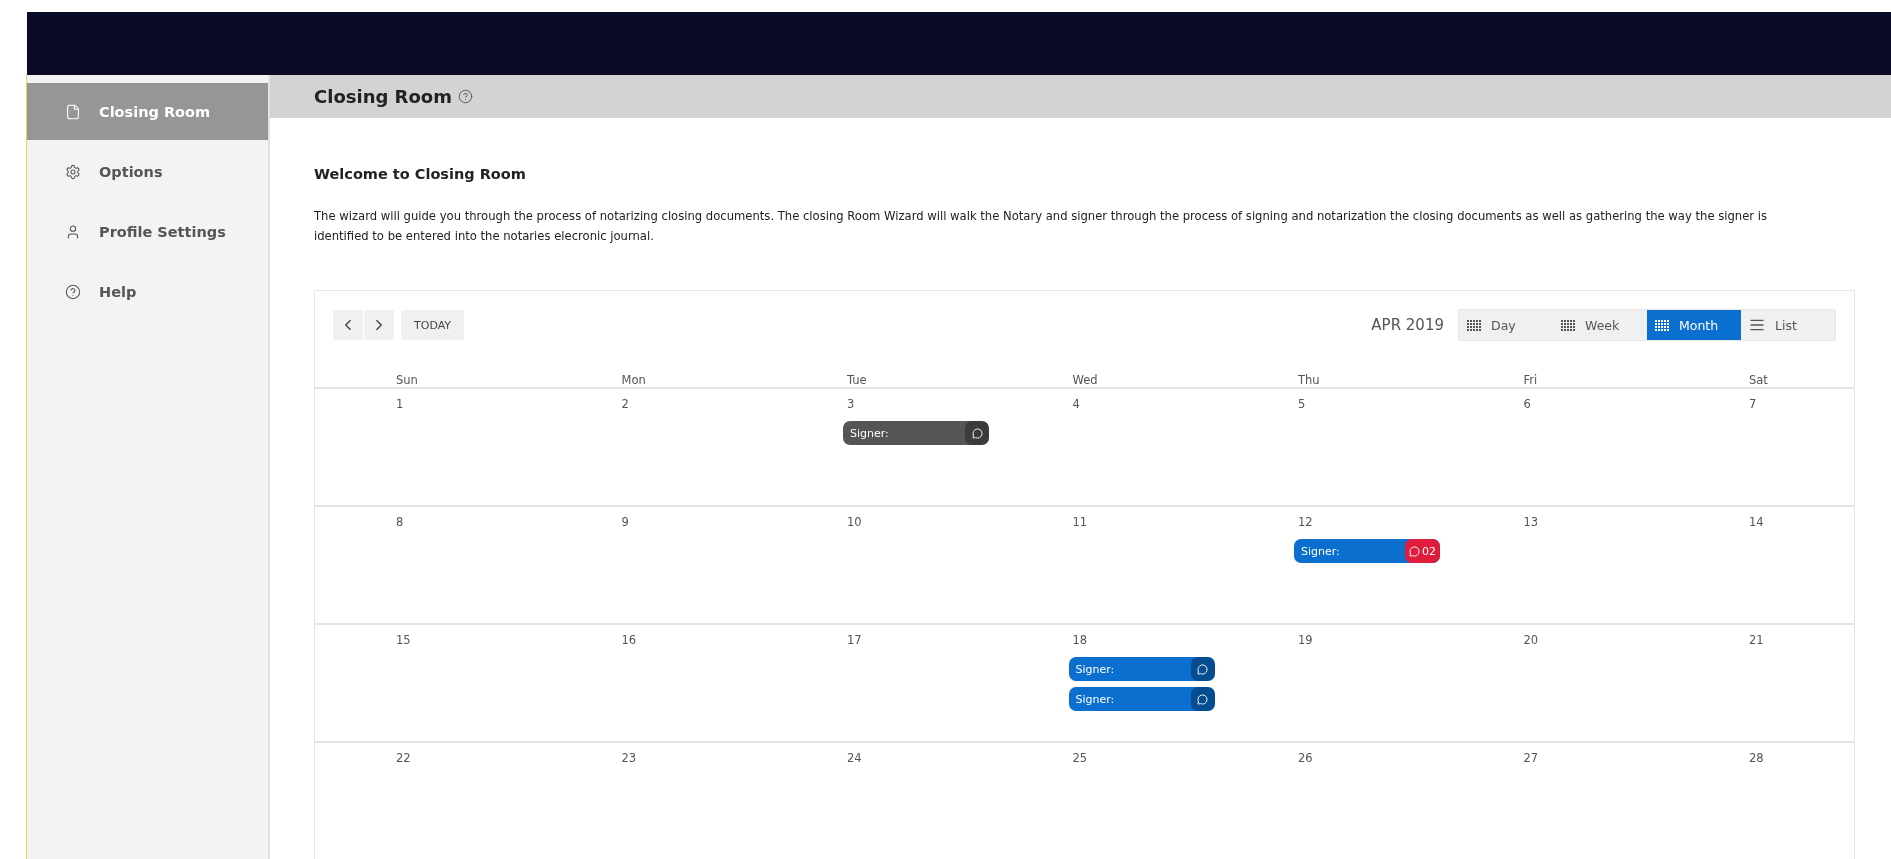 This screenshot has height=859, width=1891. I want to click on day-number: 5, so click(1302, 404).